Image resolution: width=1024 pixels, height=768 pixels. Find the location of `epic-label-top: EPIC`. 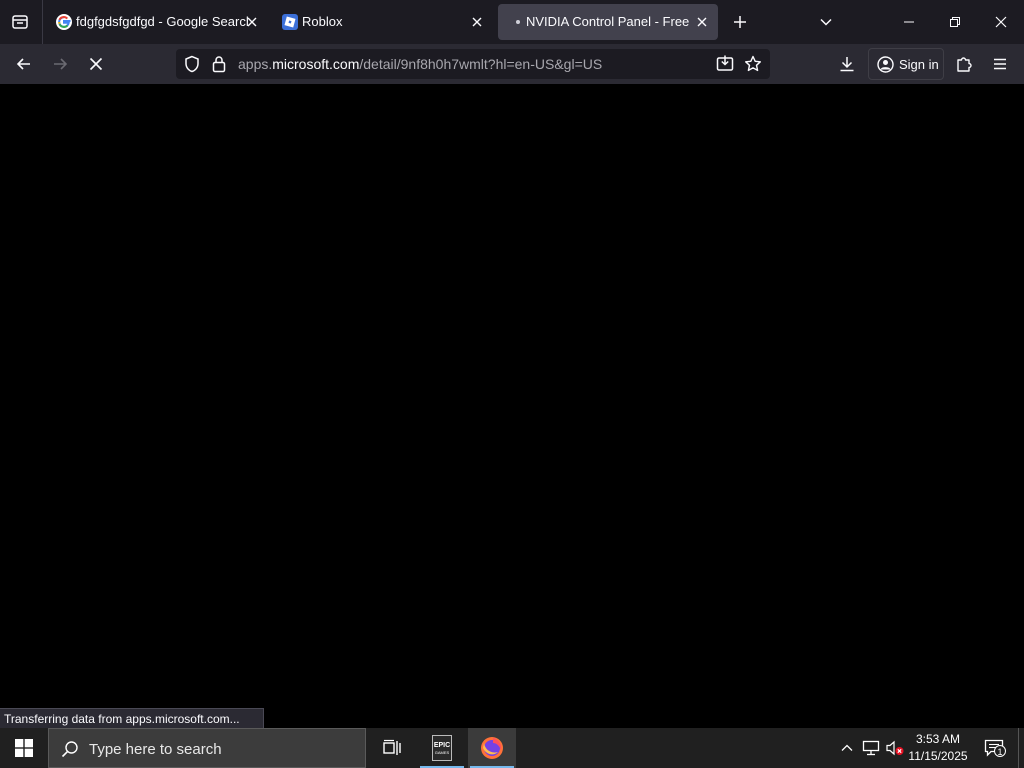

epic-label-top: EPIC is located at coordinates (442, 745).